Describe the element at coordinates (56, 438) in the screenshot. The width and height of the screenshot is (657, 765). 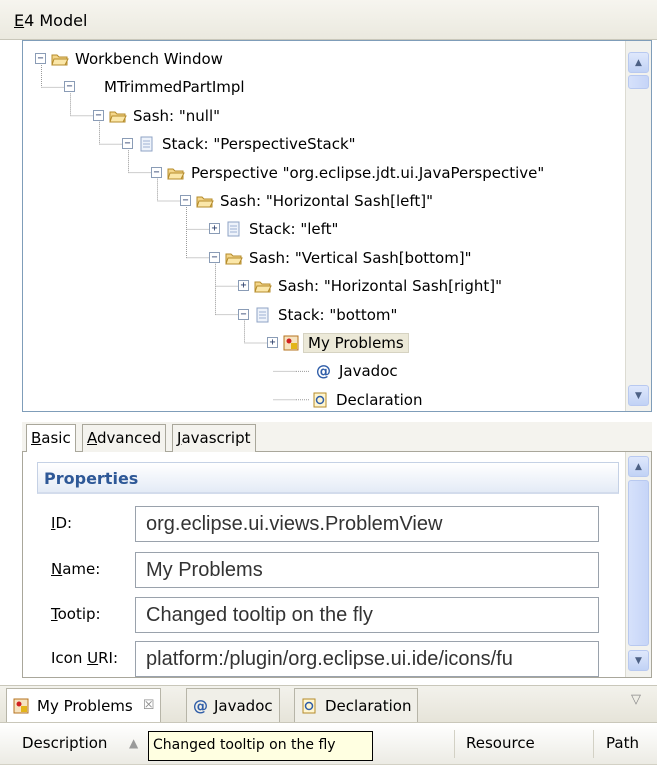
I see `tab-basic-label: asic` at that location.